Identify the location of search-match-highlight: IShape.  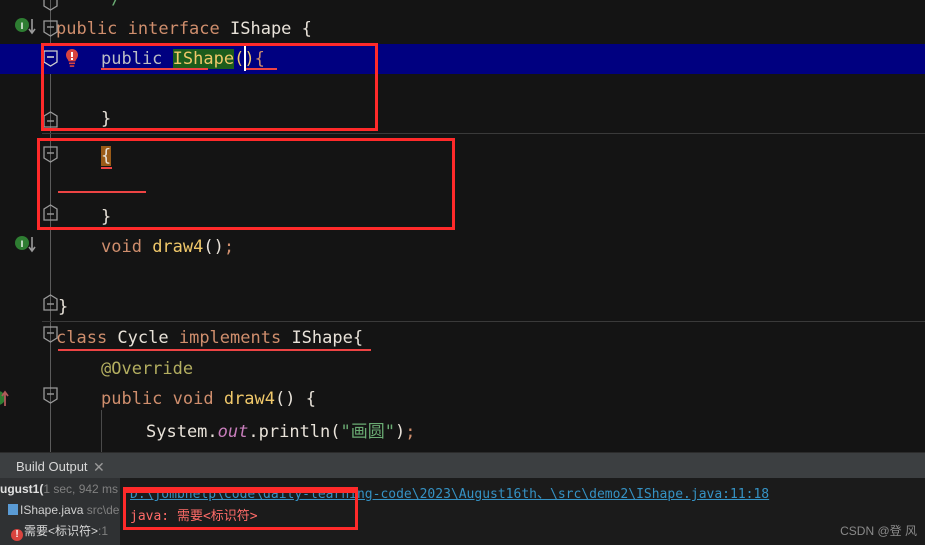
(203, 59).